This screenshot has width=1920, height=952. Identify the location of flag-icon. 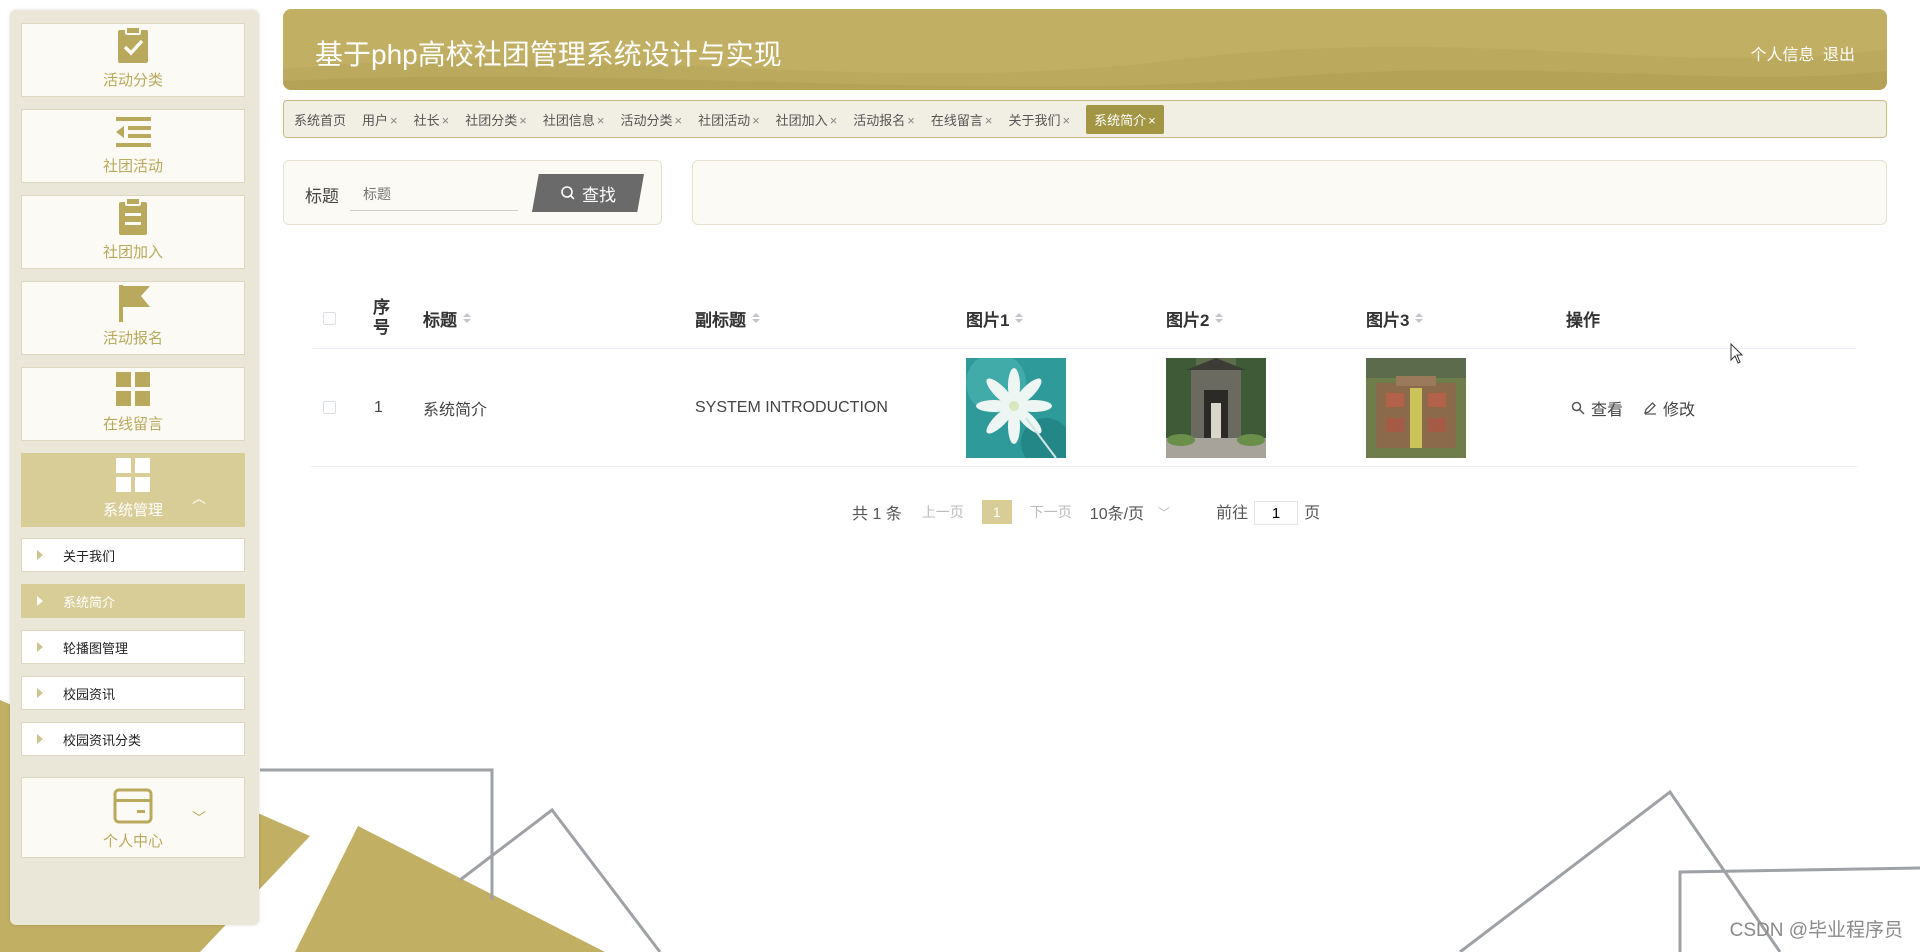
(134, 303).